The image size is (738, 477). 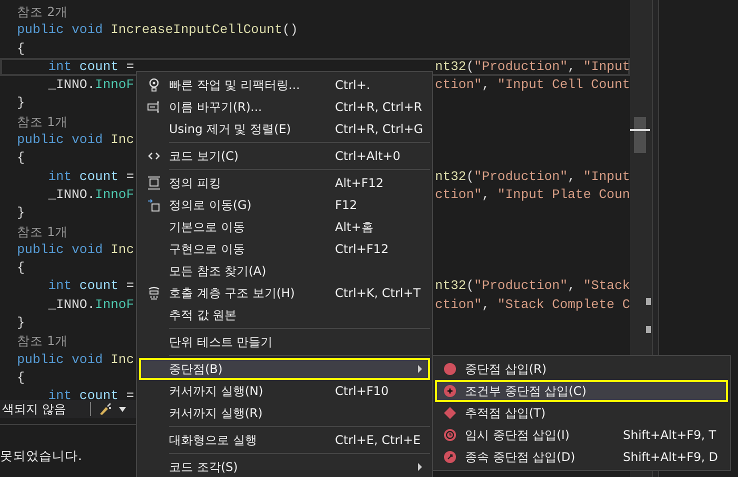 I want to click on menu-item: 코드 보기(C) Ctrl+Alt+0, so click(x=284, y=156).